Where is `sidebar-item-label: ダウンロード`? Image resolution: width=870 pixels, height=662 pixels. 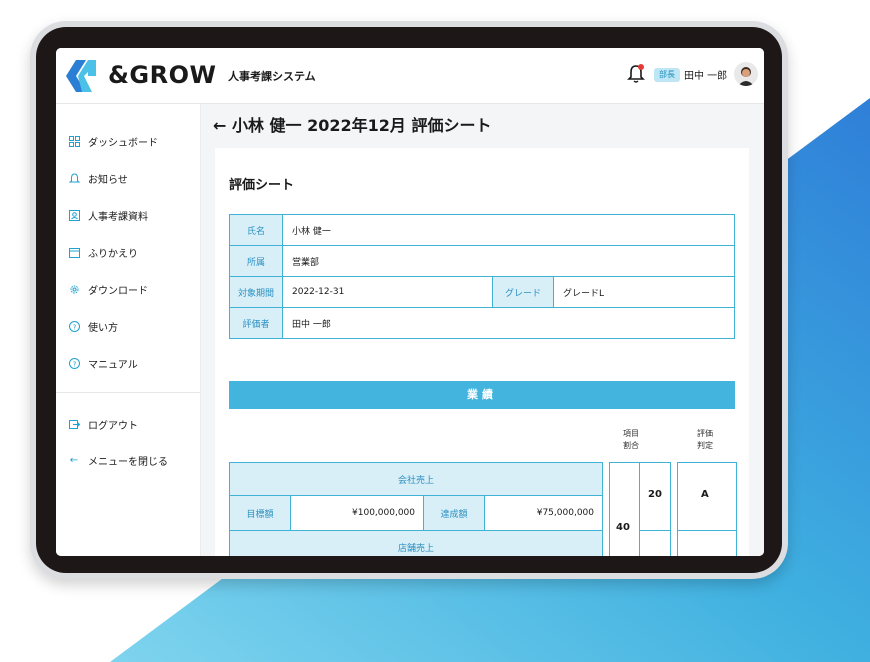 sidebar-item-label: ダウンロード is located at coordinates (118, 291).